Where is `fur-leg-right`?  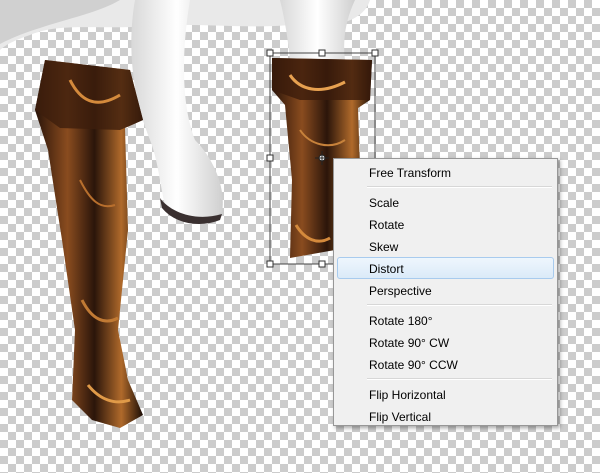 fur-leg-right is located at coordinates (317, 30).